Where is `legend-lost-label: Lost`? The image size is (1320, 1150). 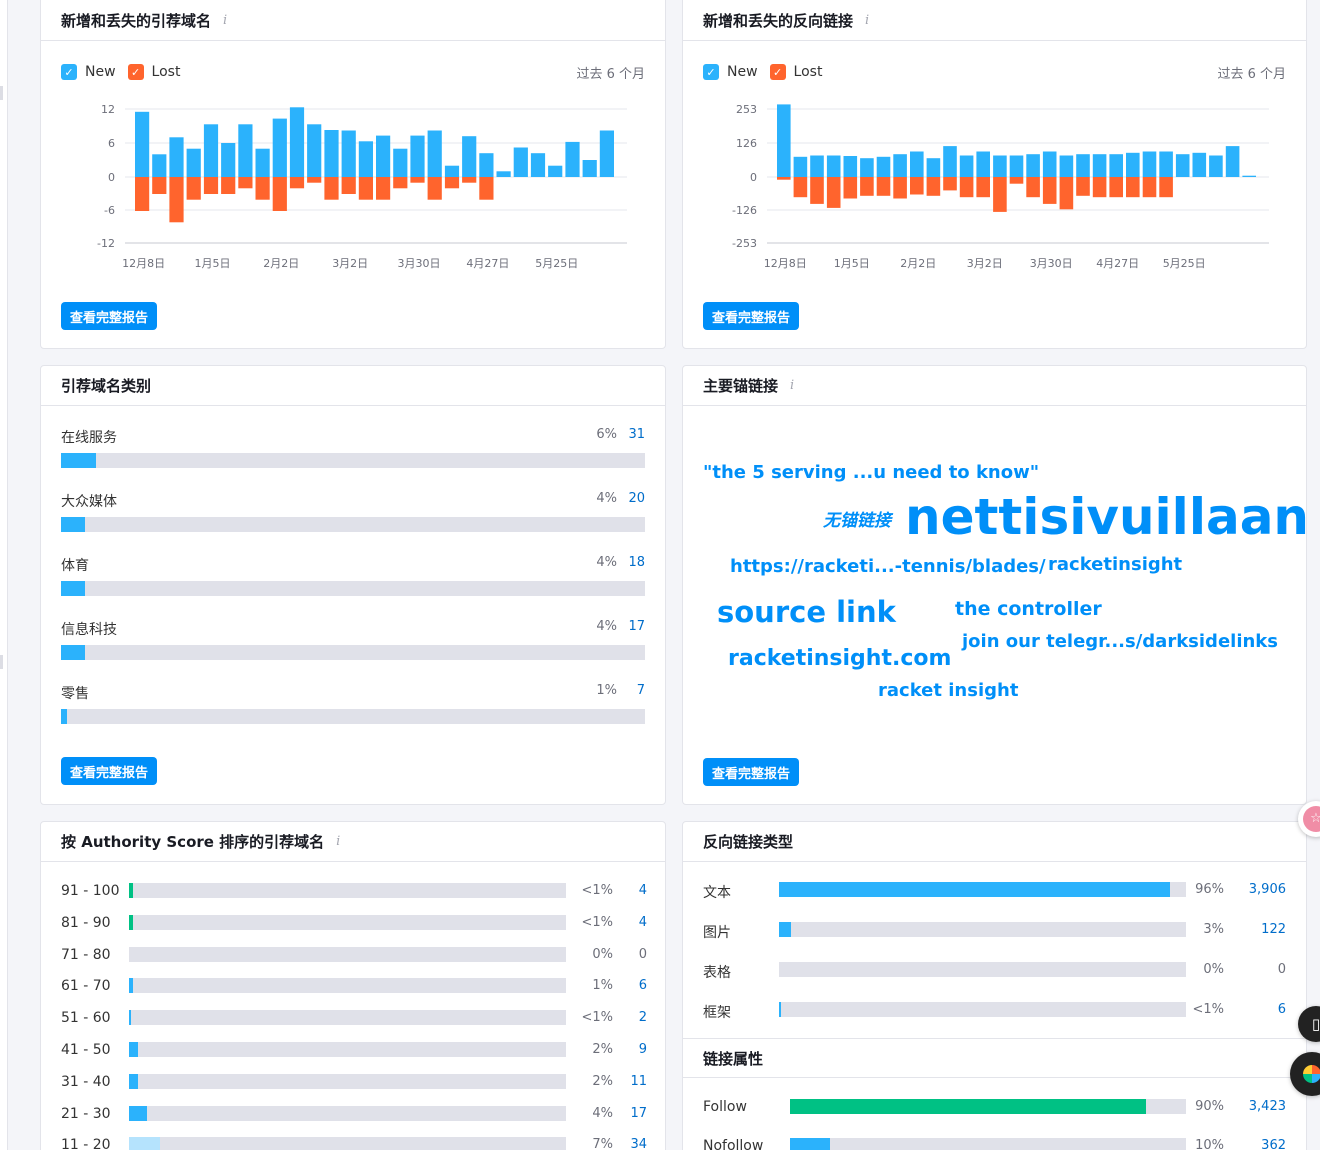
legend-lost-label: Lost is located at coordinates (808, 72).